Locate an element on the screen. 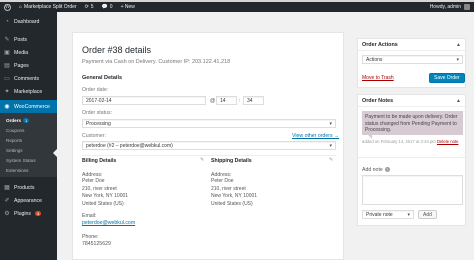 The image size is (474, 260). updates-count: 5 is located at coordinates (92, 7).